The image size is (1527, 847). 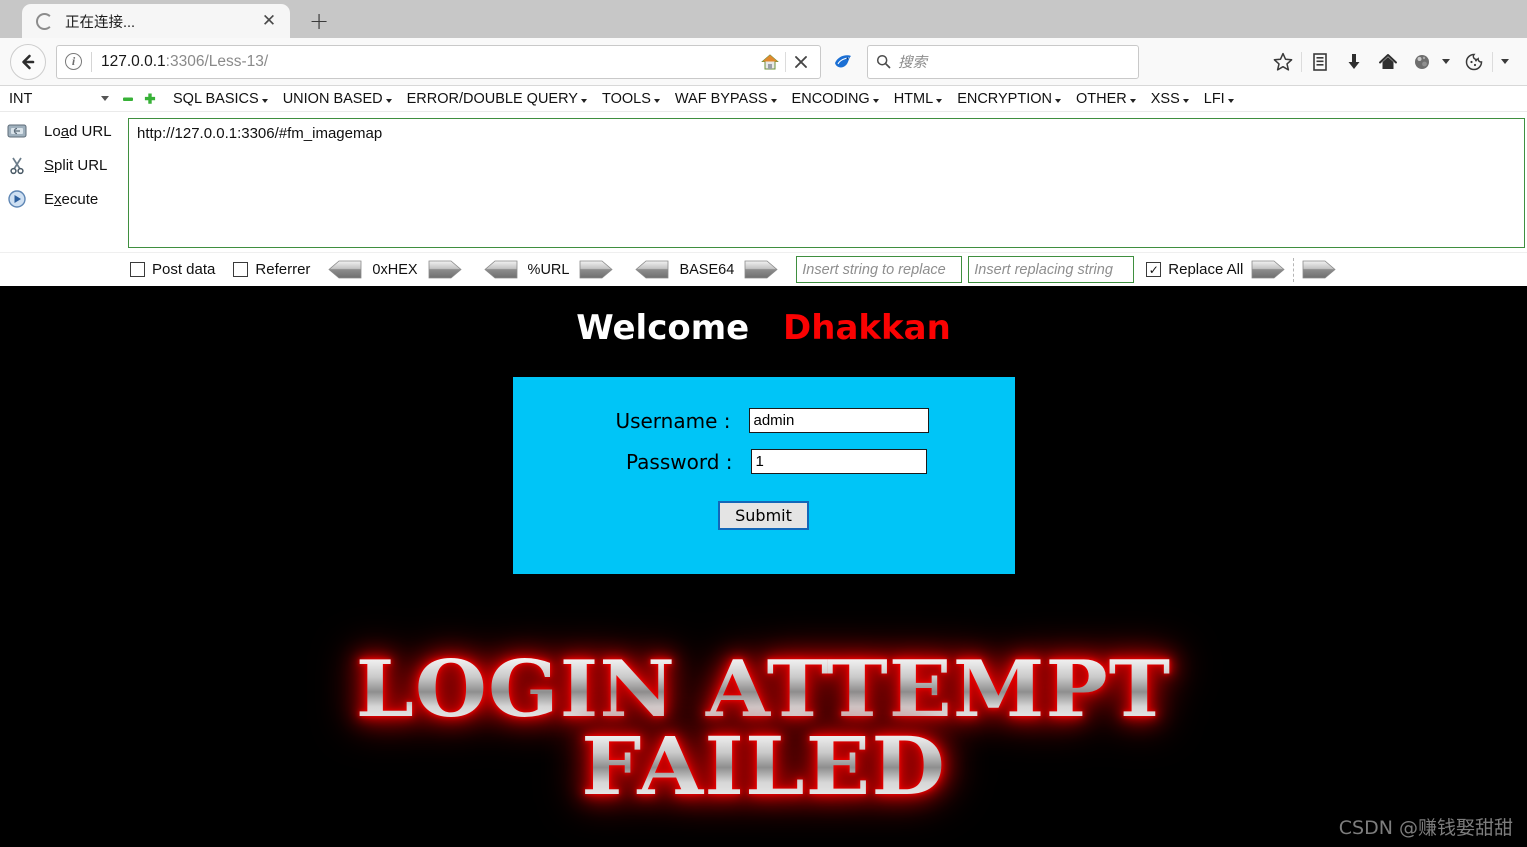 What do you see at coordinates (663, 328) in the screenshot?
I see `welcome-text: Welcome` at bounding box center [663, 328].